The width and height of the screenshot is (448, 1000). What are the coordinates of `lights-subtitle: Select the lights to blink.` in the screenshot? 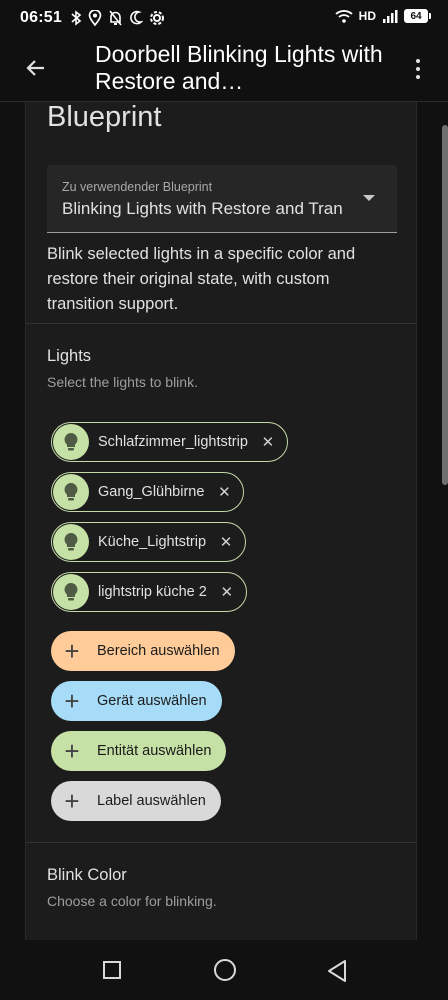 It's located at (122, 382).